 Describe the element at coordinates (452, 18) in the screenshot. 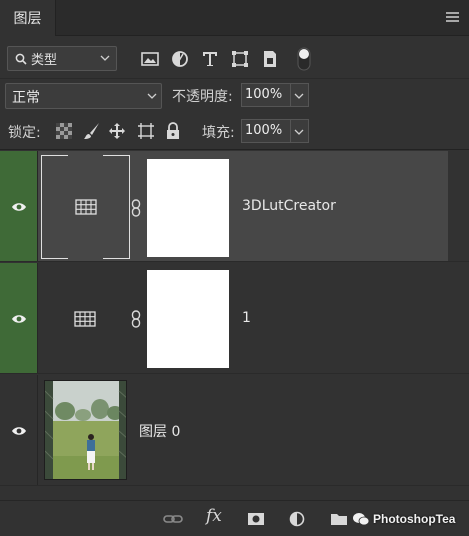

I see `panel-menu-icon` at that location.